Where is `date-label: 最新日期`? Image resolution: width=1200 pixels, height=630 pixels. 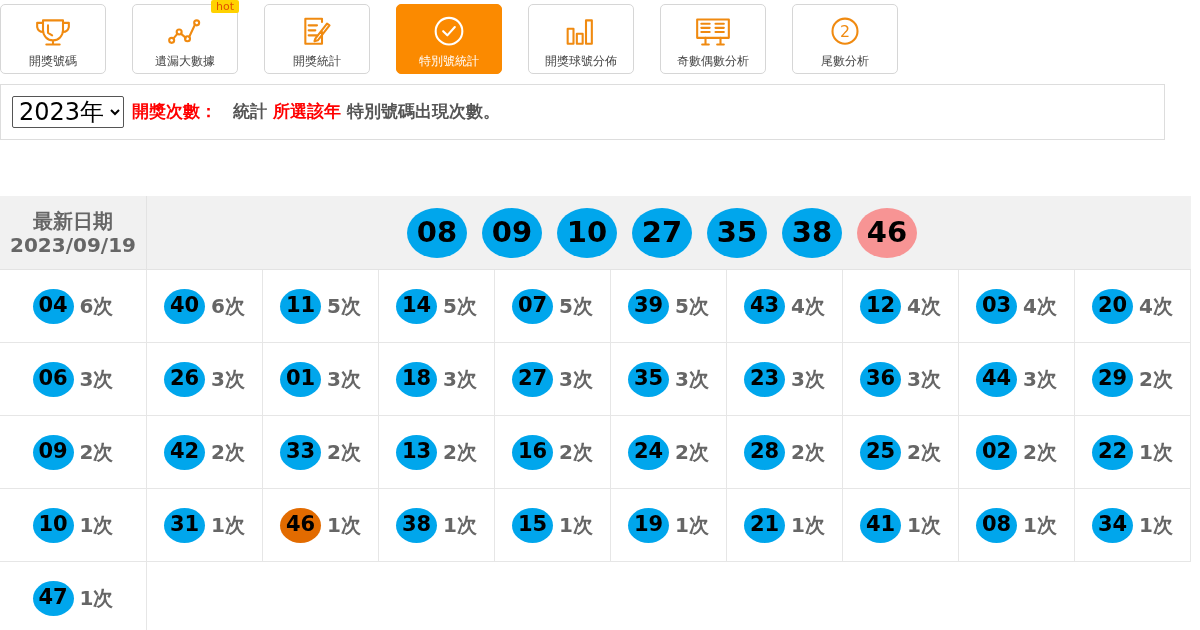 date-label: 最新日期 is located at coordinates (73, 220).